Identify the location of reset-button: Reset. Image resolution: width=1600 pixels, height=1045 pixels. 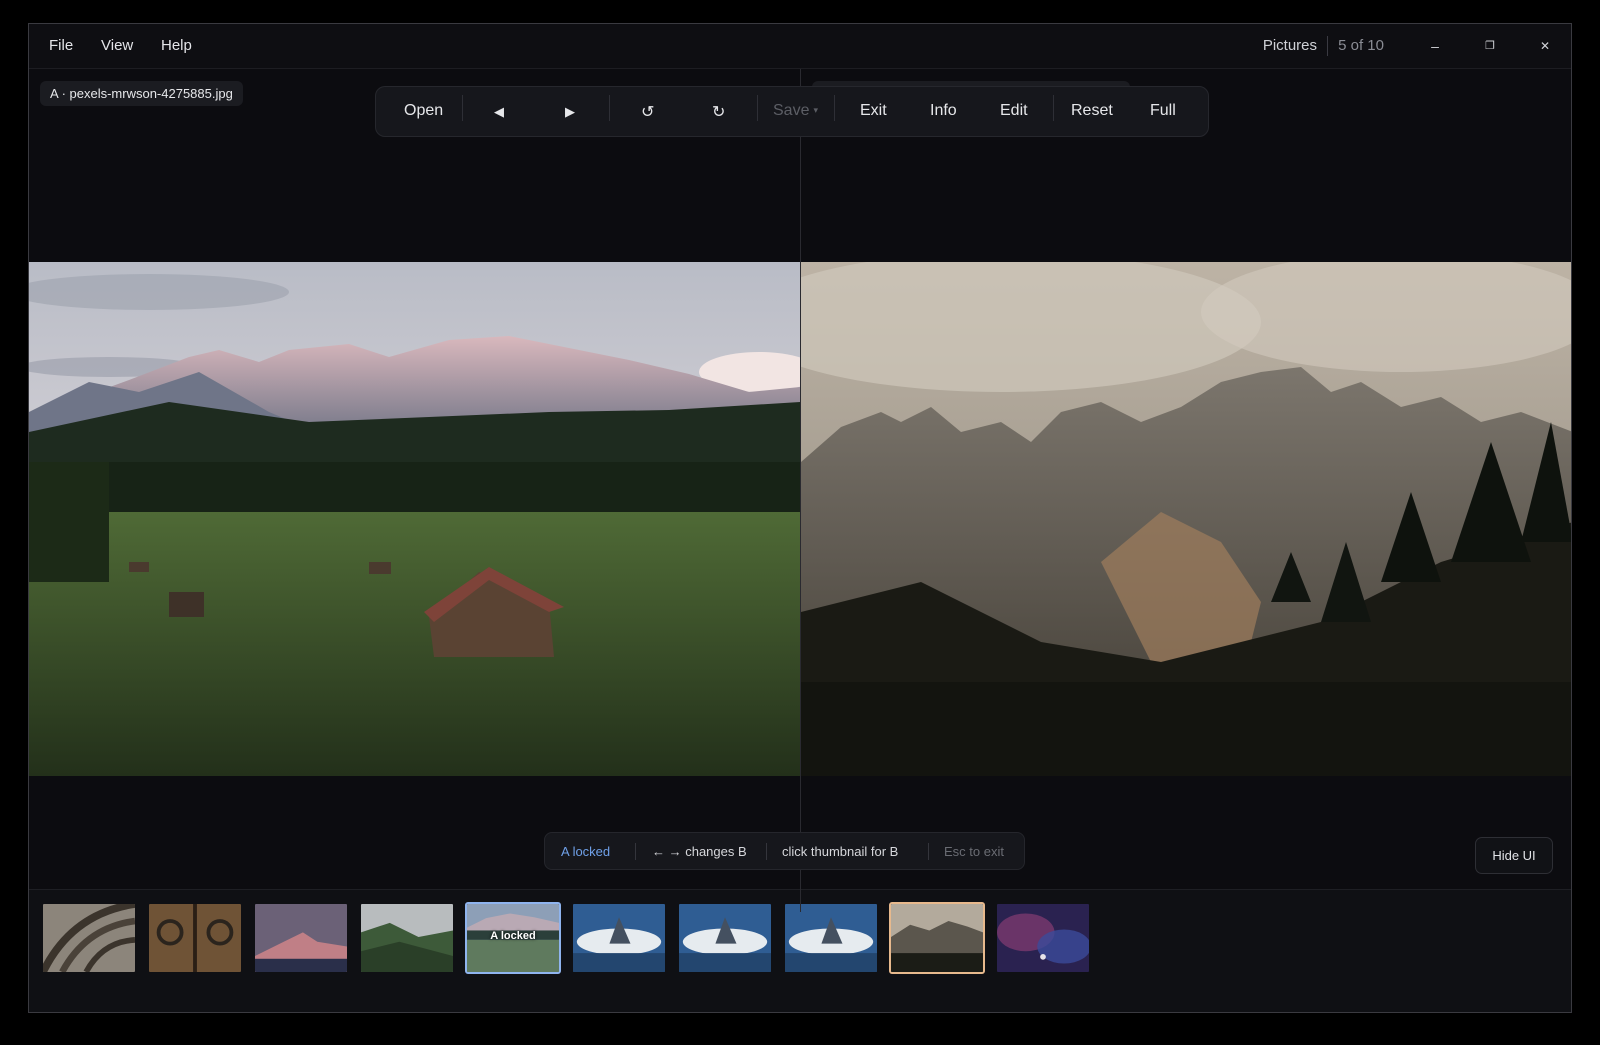
(1092, 111).